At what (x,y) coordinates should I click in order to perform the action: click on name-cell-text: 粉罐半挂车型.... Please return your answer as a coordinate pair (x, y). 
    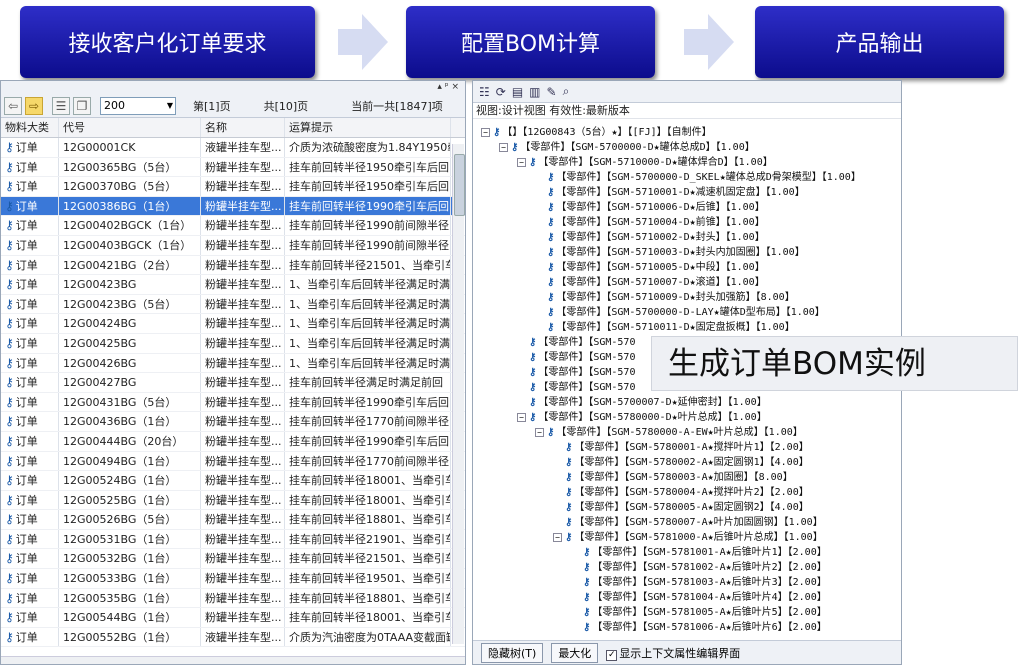
    Looking at the image, I should click on (243, 245).